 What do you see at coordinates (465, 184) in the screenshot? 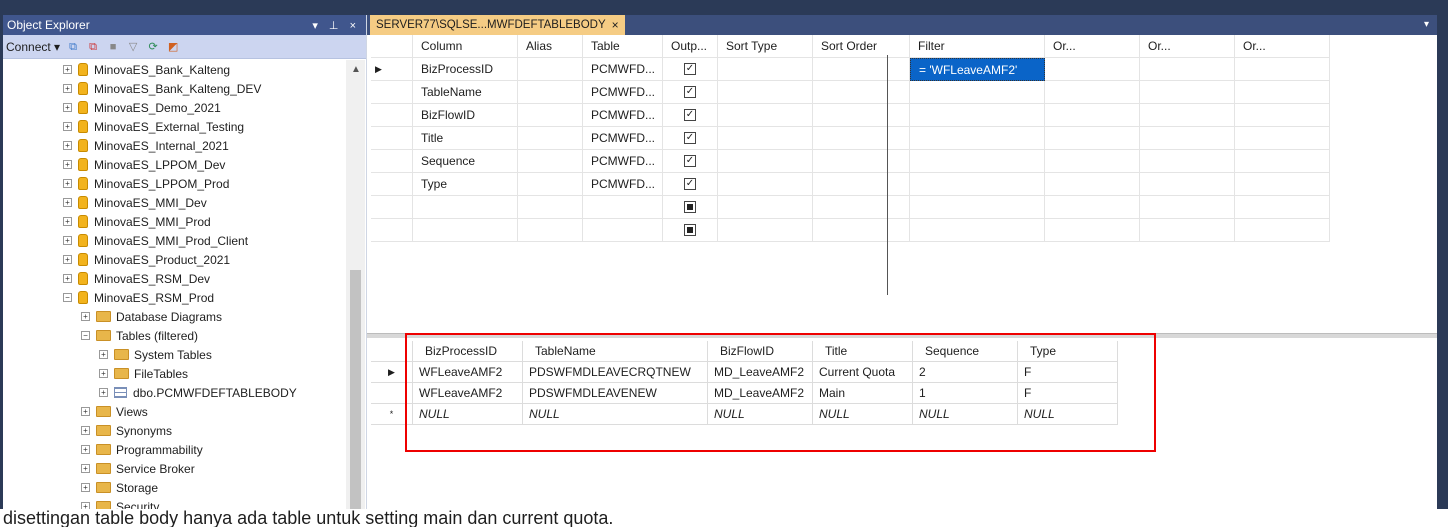
I see `criteria-cell: Type` at bounding box center [465, 184].